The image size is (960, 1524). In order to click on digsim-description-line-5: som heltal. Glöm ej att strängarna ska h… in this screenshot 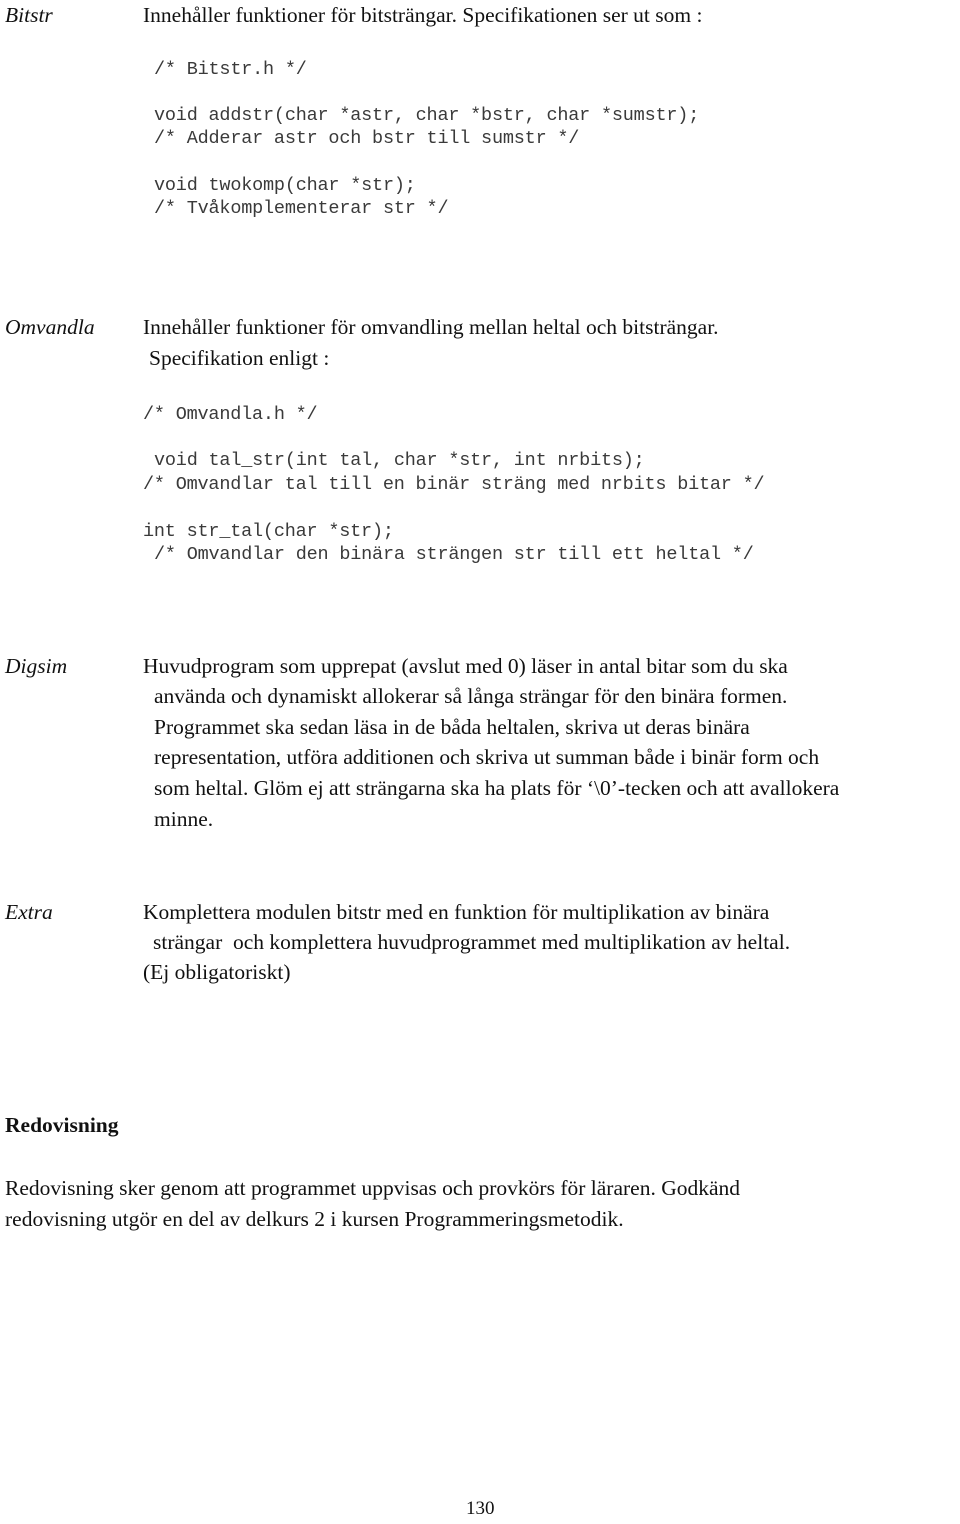, I will do `click(497, 788)`.